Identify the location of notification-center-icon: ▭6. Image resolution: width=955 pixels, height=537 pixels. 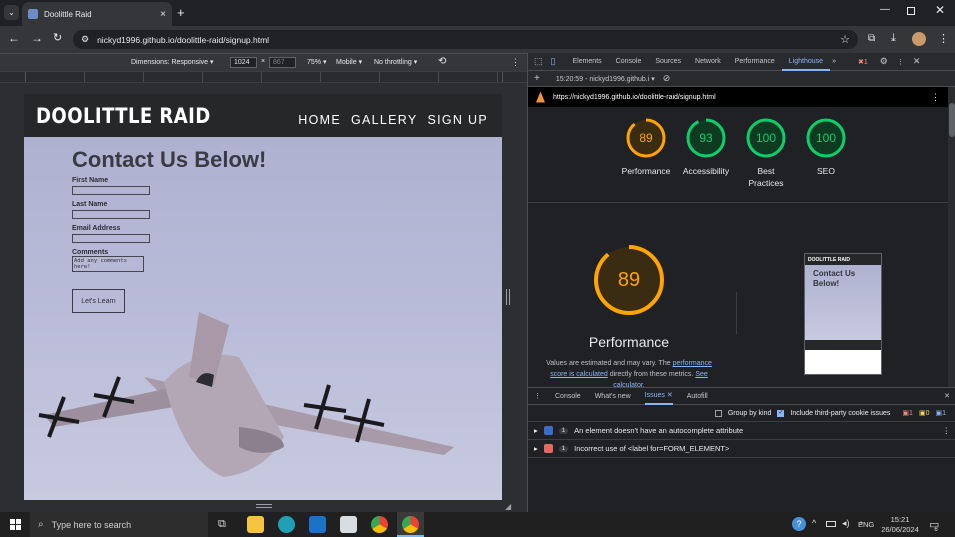
(936, 525).